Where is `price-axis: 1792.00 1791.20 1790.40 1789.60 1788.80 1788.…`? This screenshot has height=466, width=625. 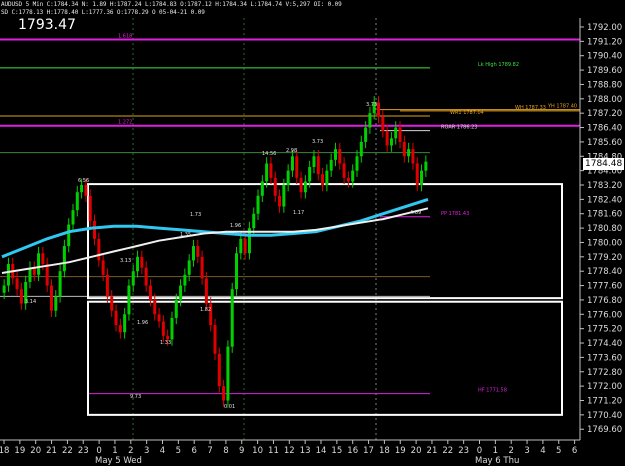
price-axis: 1792.00 1791.20 1790.40 1789.60 1788.80 1788.… is located at coordinates (600, 229).